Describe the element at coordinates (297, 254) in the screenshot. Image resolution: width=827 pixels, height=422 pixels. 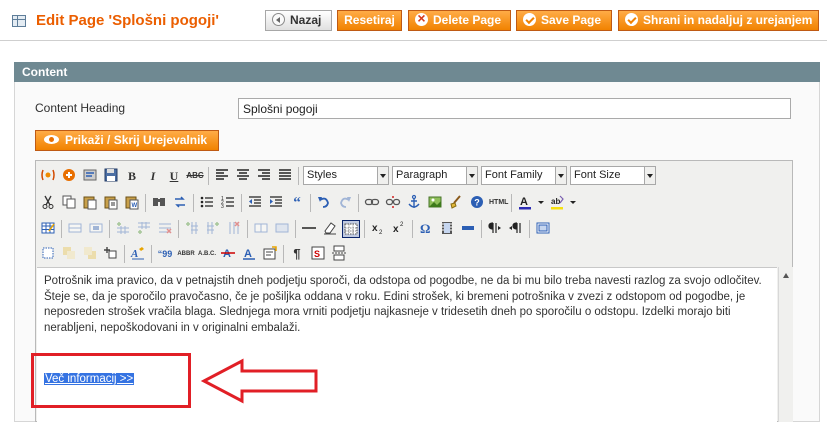
I see `show-blocks-icon: ¶` at that location.